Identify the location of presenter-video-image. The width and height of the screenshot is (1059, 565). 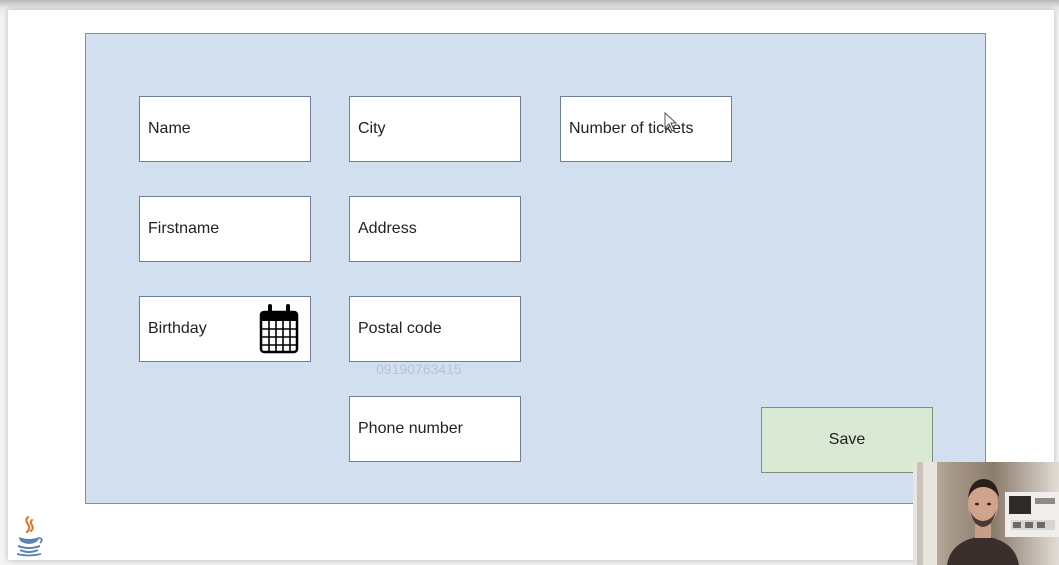
(986, 513).